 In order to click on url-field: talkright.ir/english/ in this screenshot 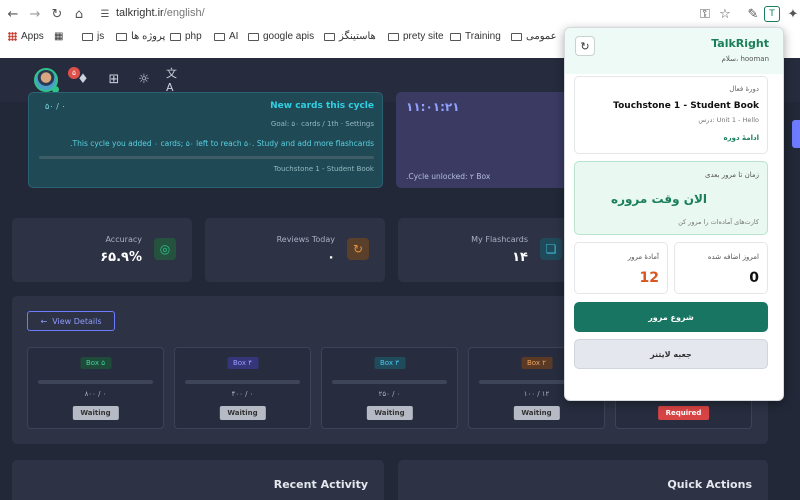, I will do `click(160, 13)`.